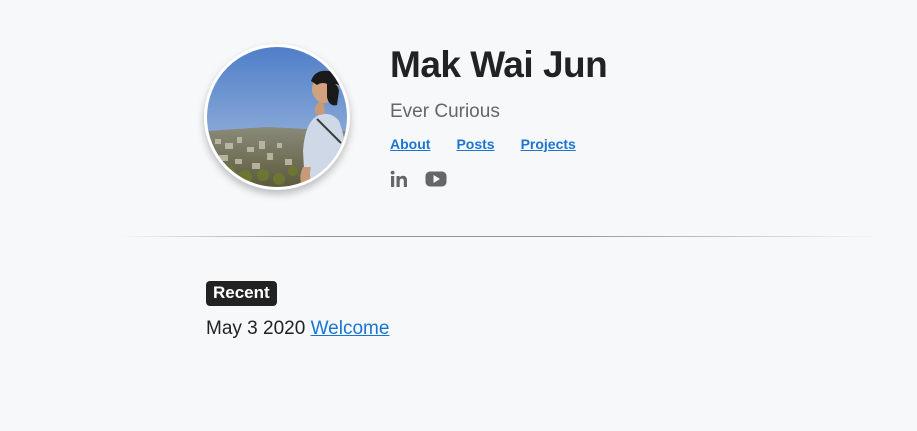 The height and width of the screenshot is (431, 917). I want to click on nav-link-about: About, so click(410, 144).